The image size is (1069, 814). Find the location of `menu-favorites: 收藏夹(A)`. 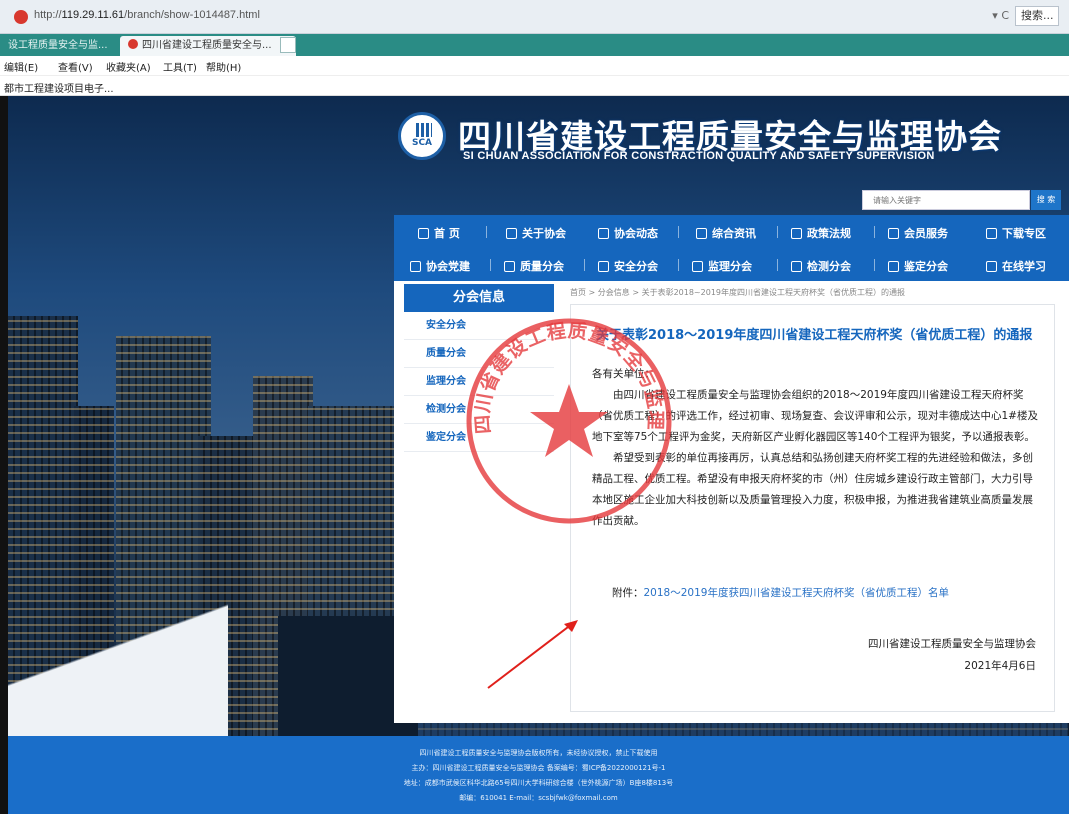

menu-favorites: 收藏夹(A) is located at coordinates (128, 66).